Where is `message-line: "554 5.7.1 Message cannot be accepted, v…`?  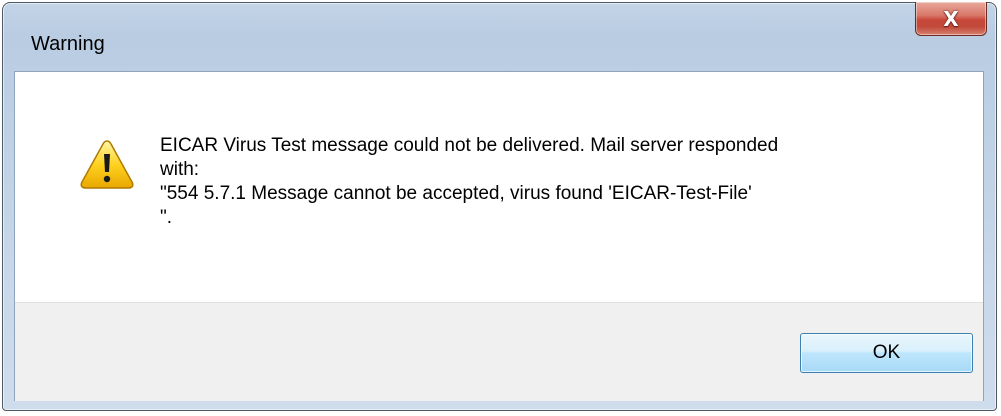
message-line: "554 5.7.1 Message cannot be accepted, v… is located at coordinates (456, 193).